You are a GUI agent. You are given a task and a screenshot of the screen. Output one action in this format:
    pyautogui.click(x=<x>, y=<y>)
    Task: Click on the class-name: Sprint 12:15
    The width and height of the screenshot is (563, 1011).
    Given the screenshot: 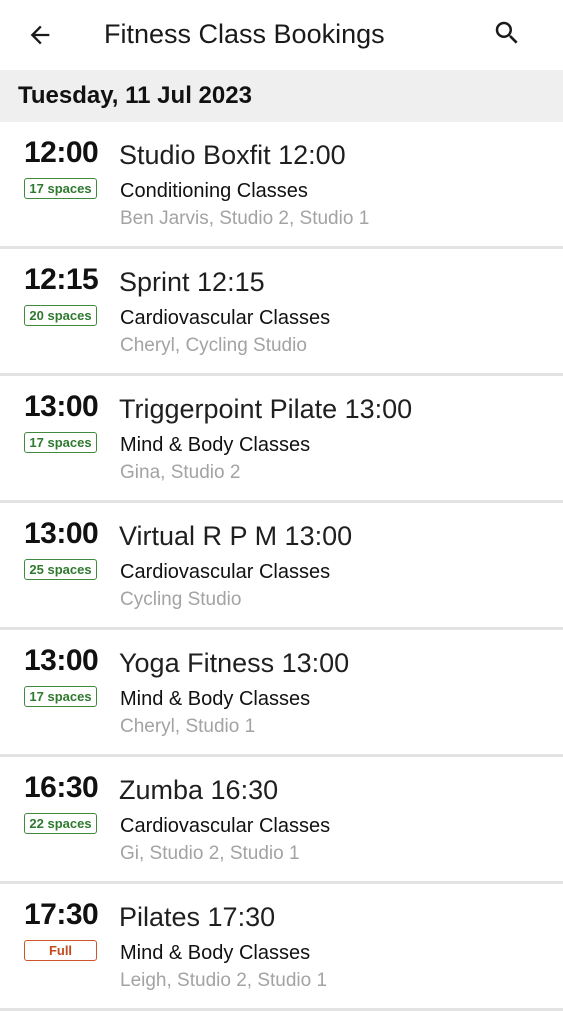 What is the action you would take?
    pyautogui.click(x=192, y=282)
    